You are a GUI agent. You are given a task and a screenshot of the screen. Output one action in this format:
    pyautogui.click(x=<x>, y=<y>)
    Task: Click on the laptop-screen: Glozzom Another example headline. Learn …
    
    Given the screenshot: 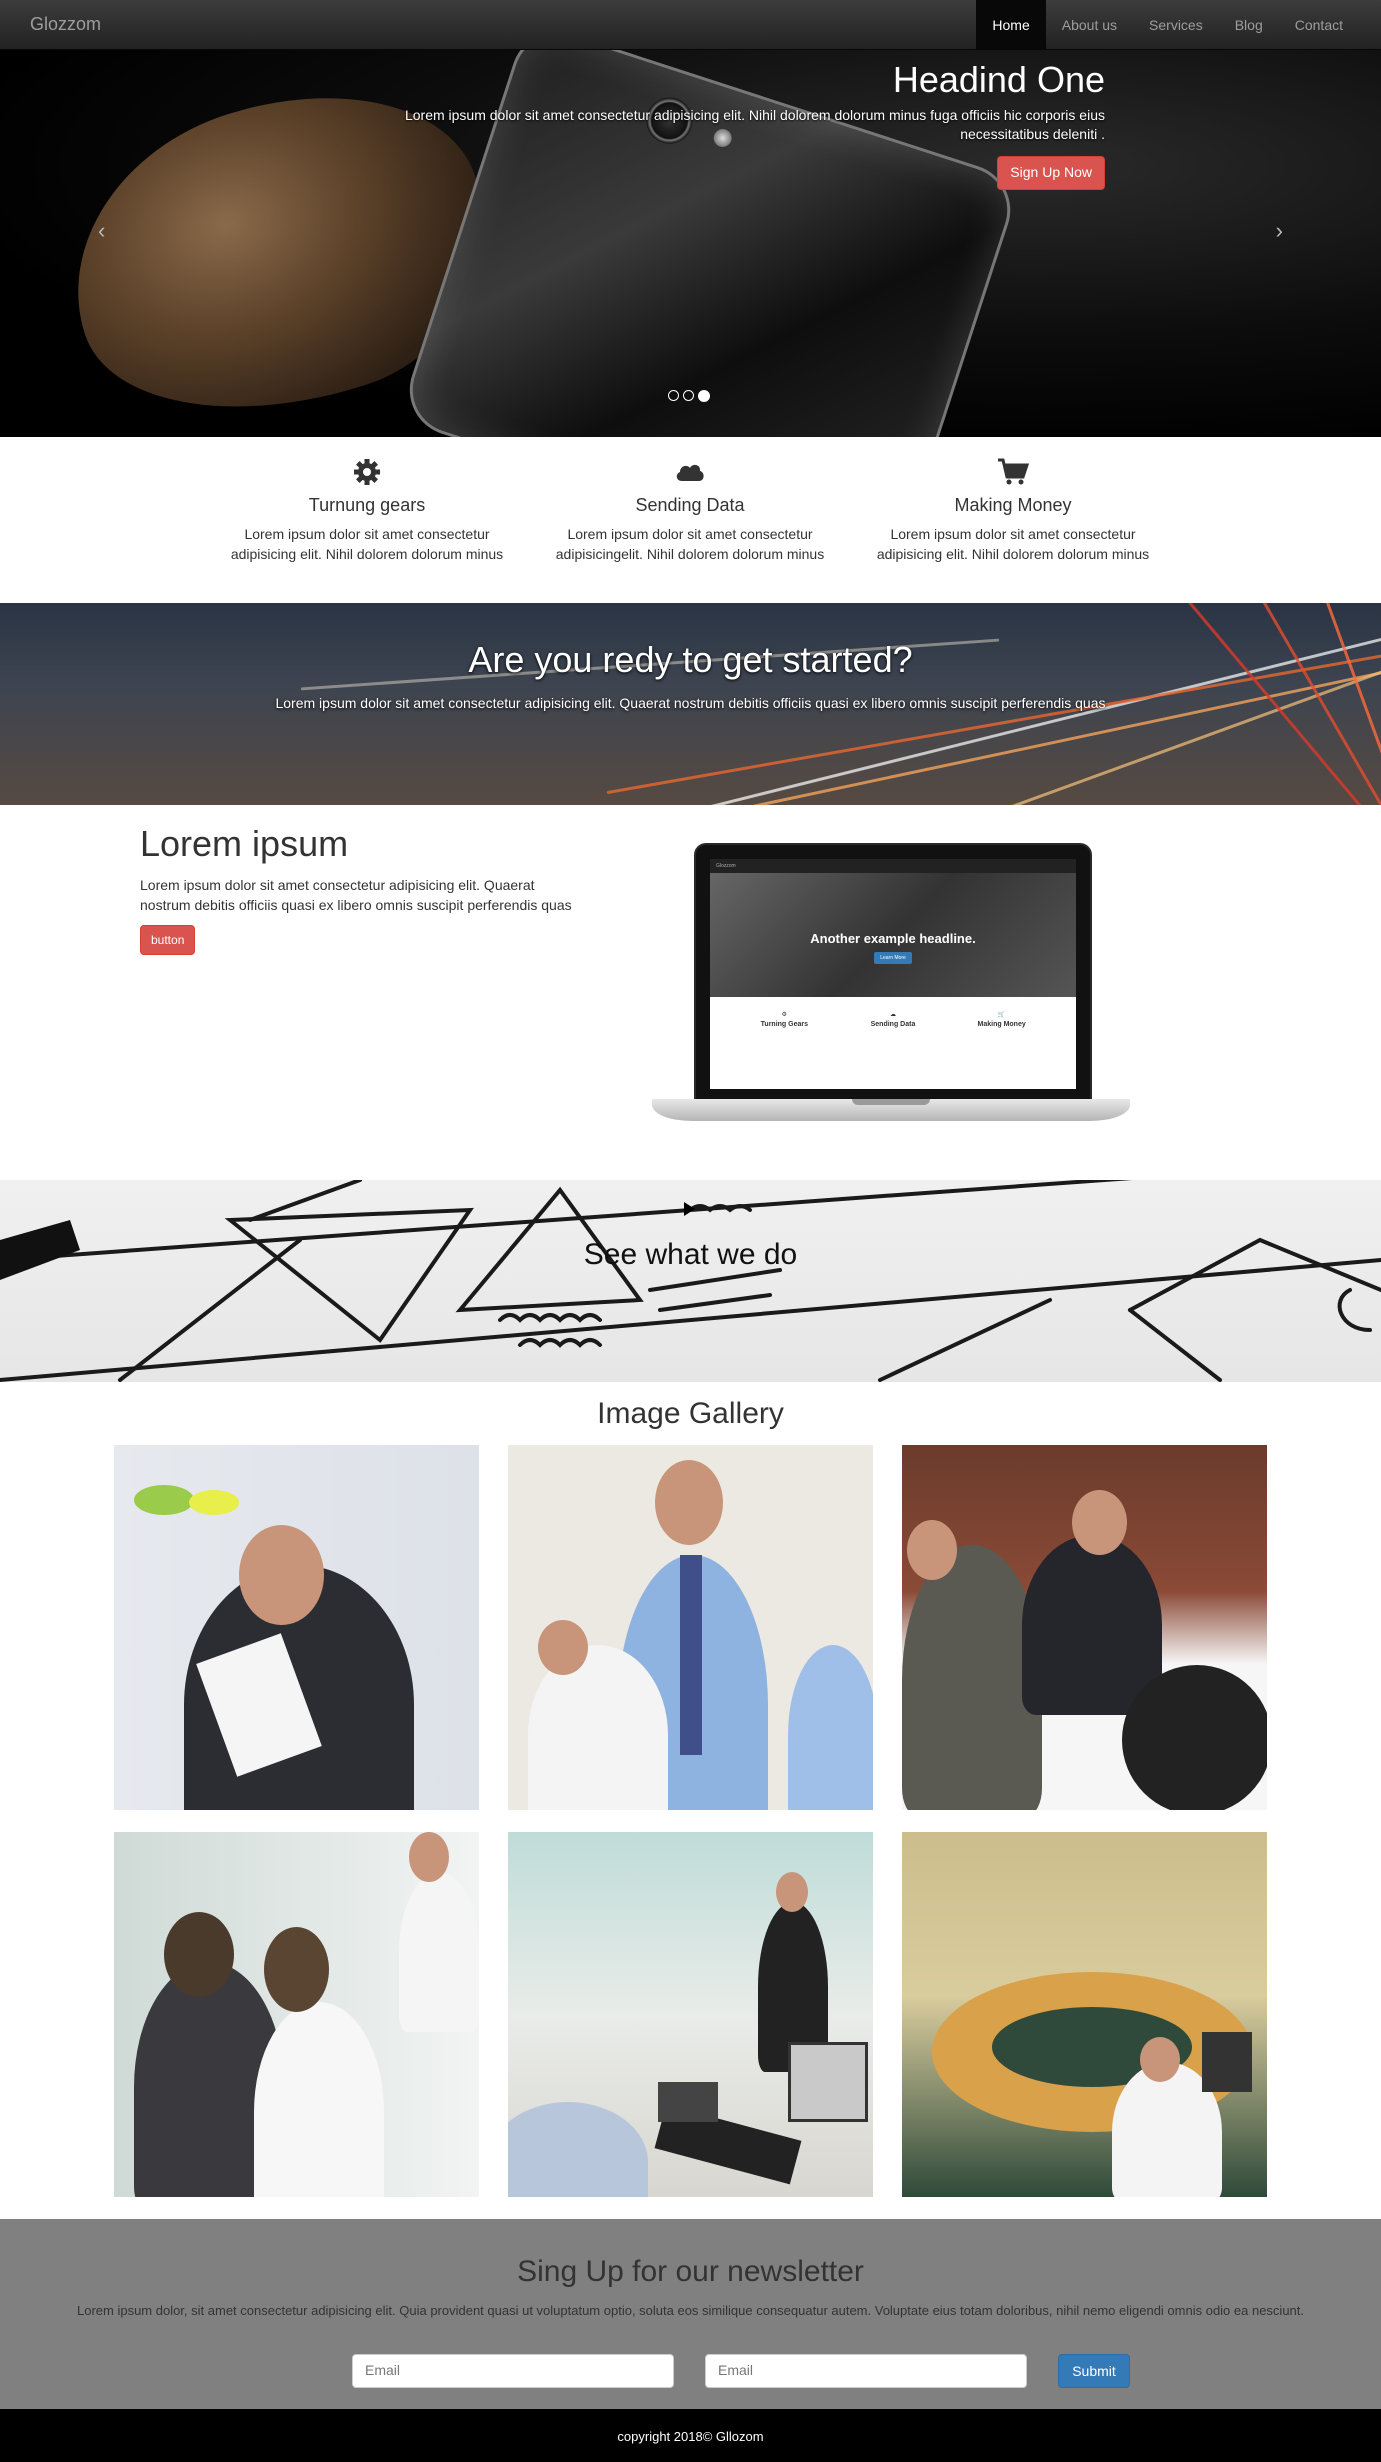 What is the action you would take?
    pyautogui.click(x=893, y=974)
    